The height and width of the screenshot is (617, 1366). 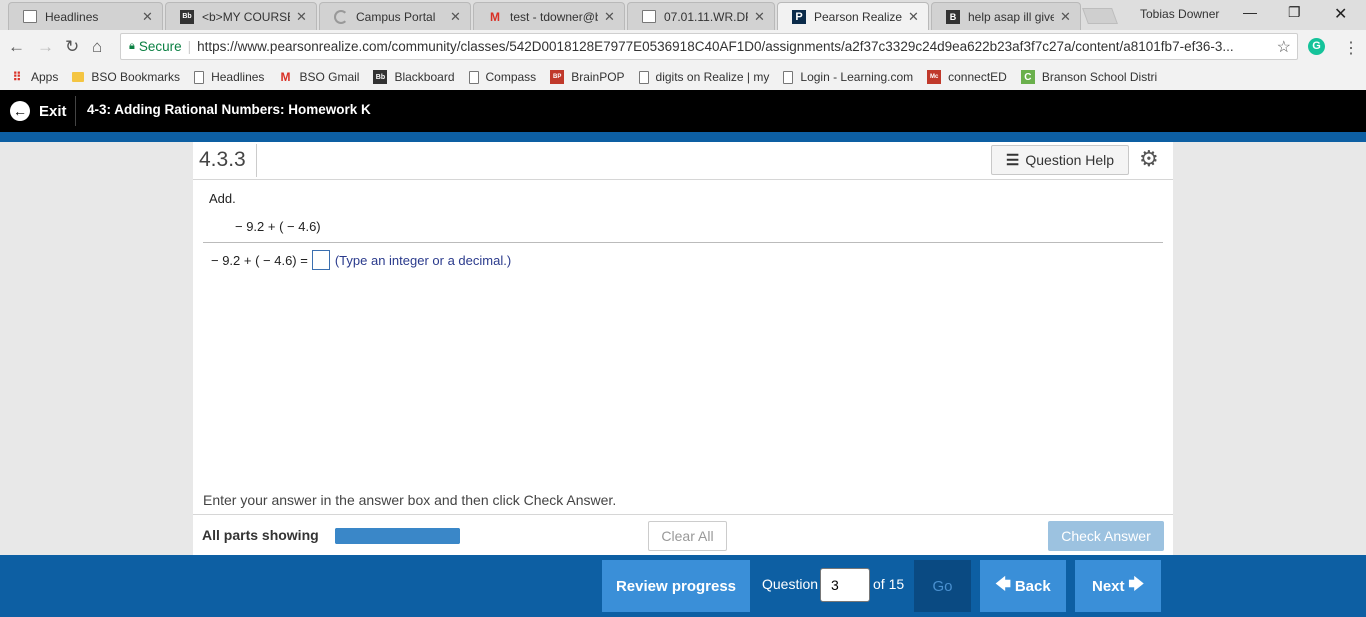 What do you see at coordinates (1003, 584) in the screenshot?
I see `back-arrow-icon: 🡄` at bounding box center [1003, 584].